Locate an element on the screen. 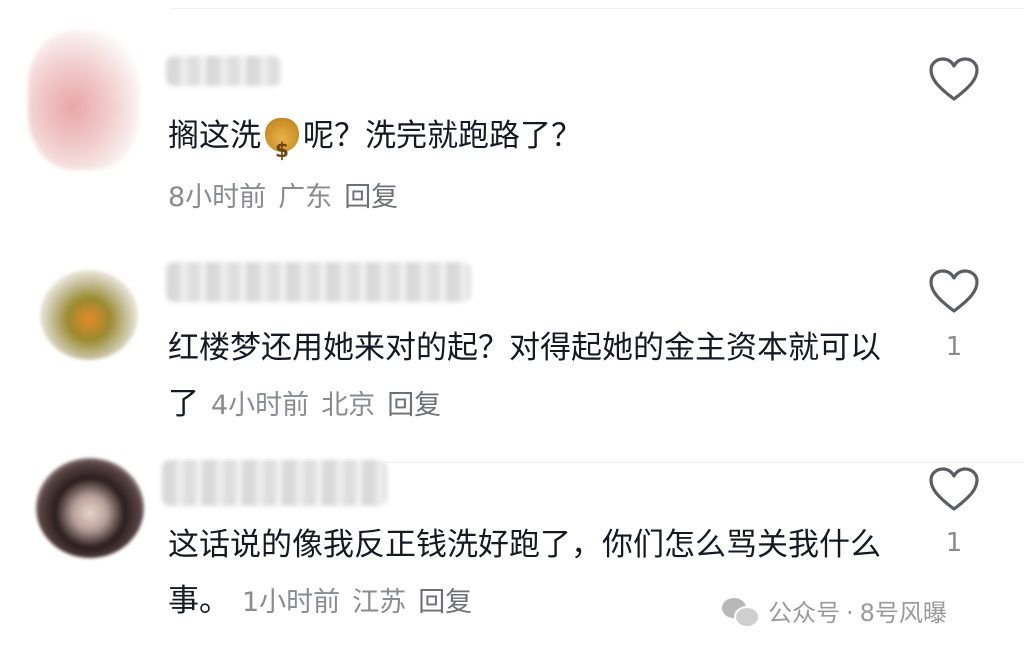  comment-text-part: 搁这洗 is located at coordinates (214, 136).